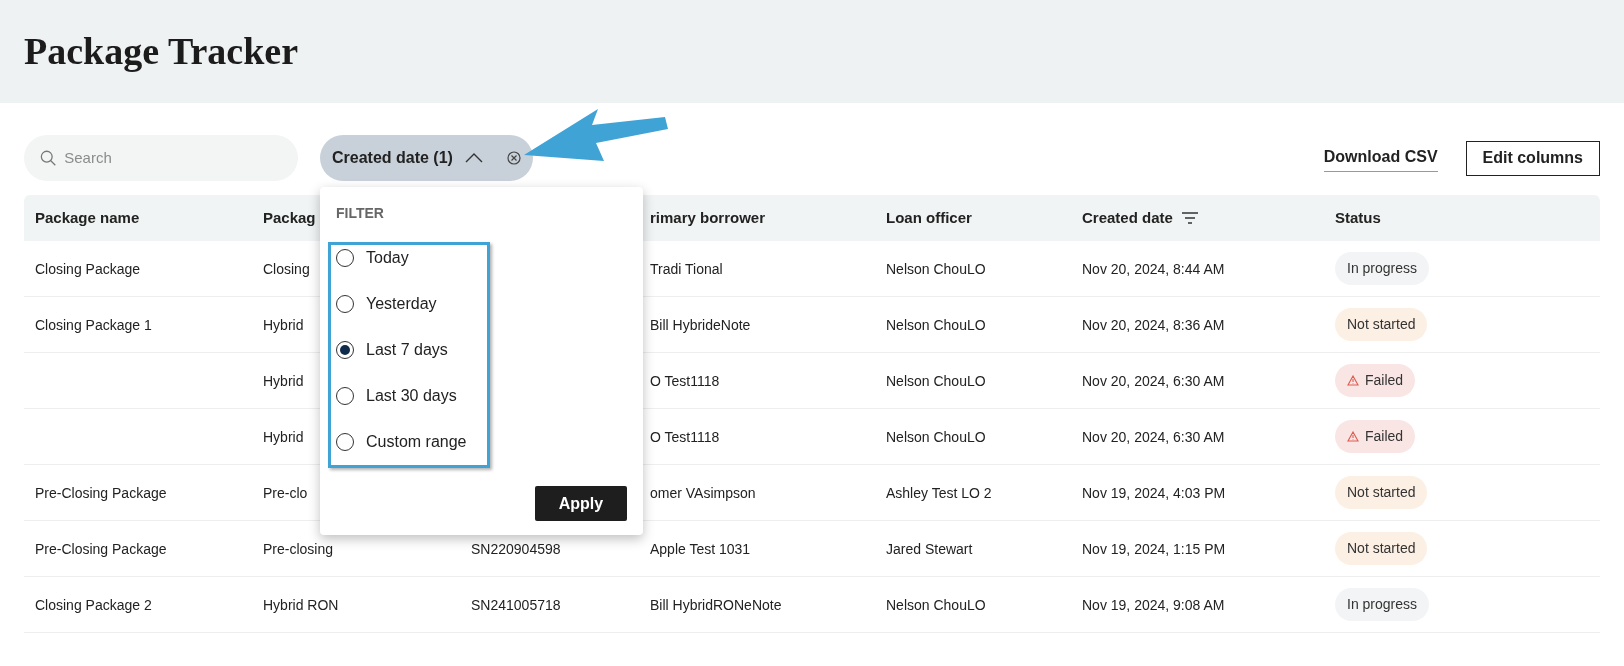 This screenshot has height=666, width=1624. Describe the element at coordinates (929, 217) in the screenshot. I see `column-header: Loan officer` at that location.